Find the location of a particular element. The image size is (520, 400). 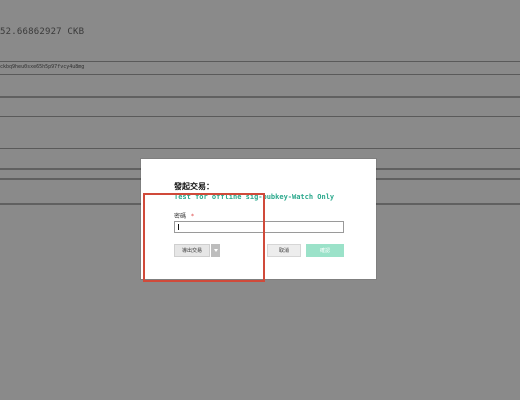

balance-text: 52.66862927 CKB is located at coordinates (42, 32).